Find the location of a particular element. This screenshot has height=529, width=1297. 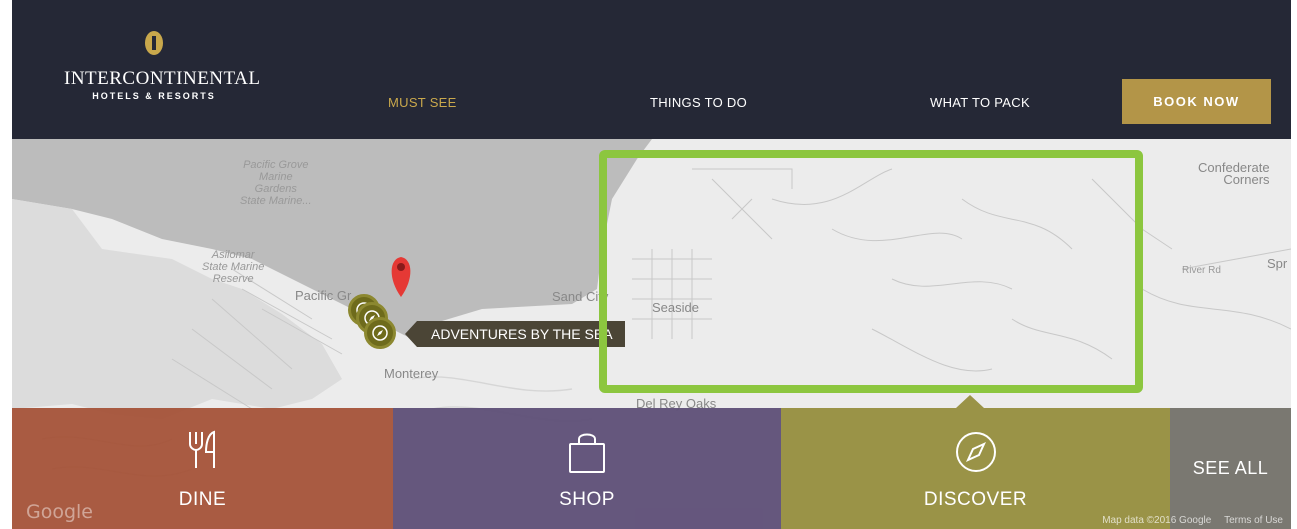

fork-knife-icon is located at coordinates (201, 449).